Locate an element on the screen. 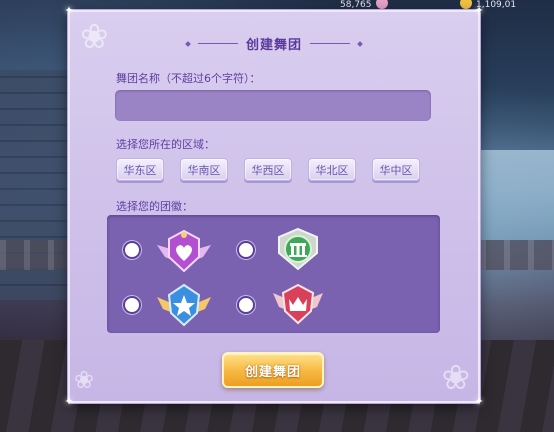 The height and width of the screenshot is (432, 554). dialog-title-row: 创建舞团 is located at coordinates (274, 43).